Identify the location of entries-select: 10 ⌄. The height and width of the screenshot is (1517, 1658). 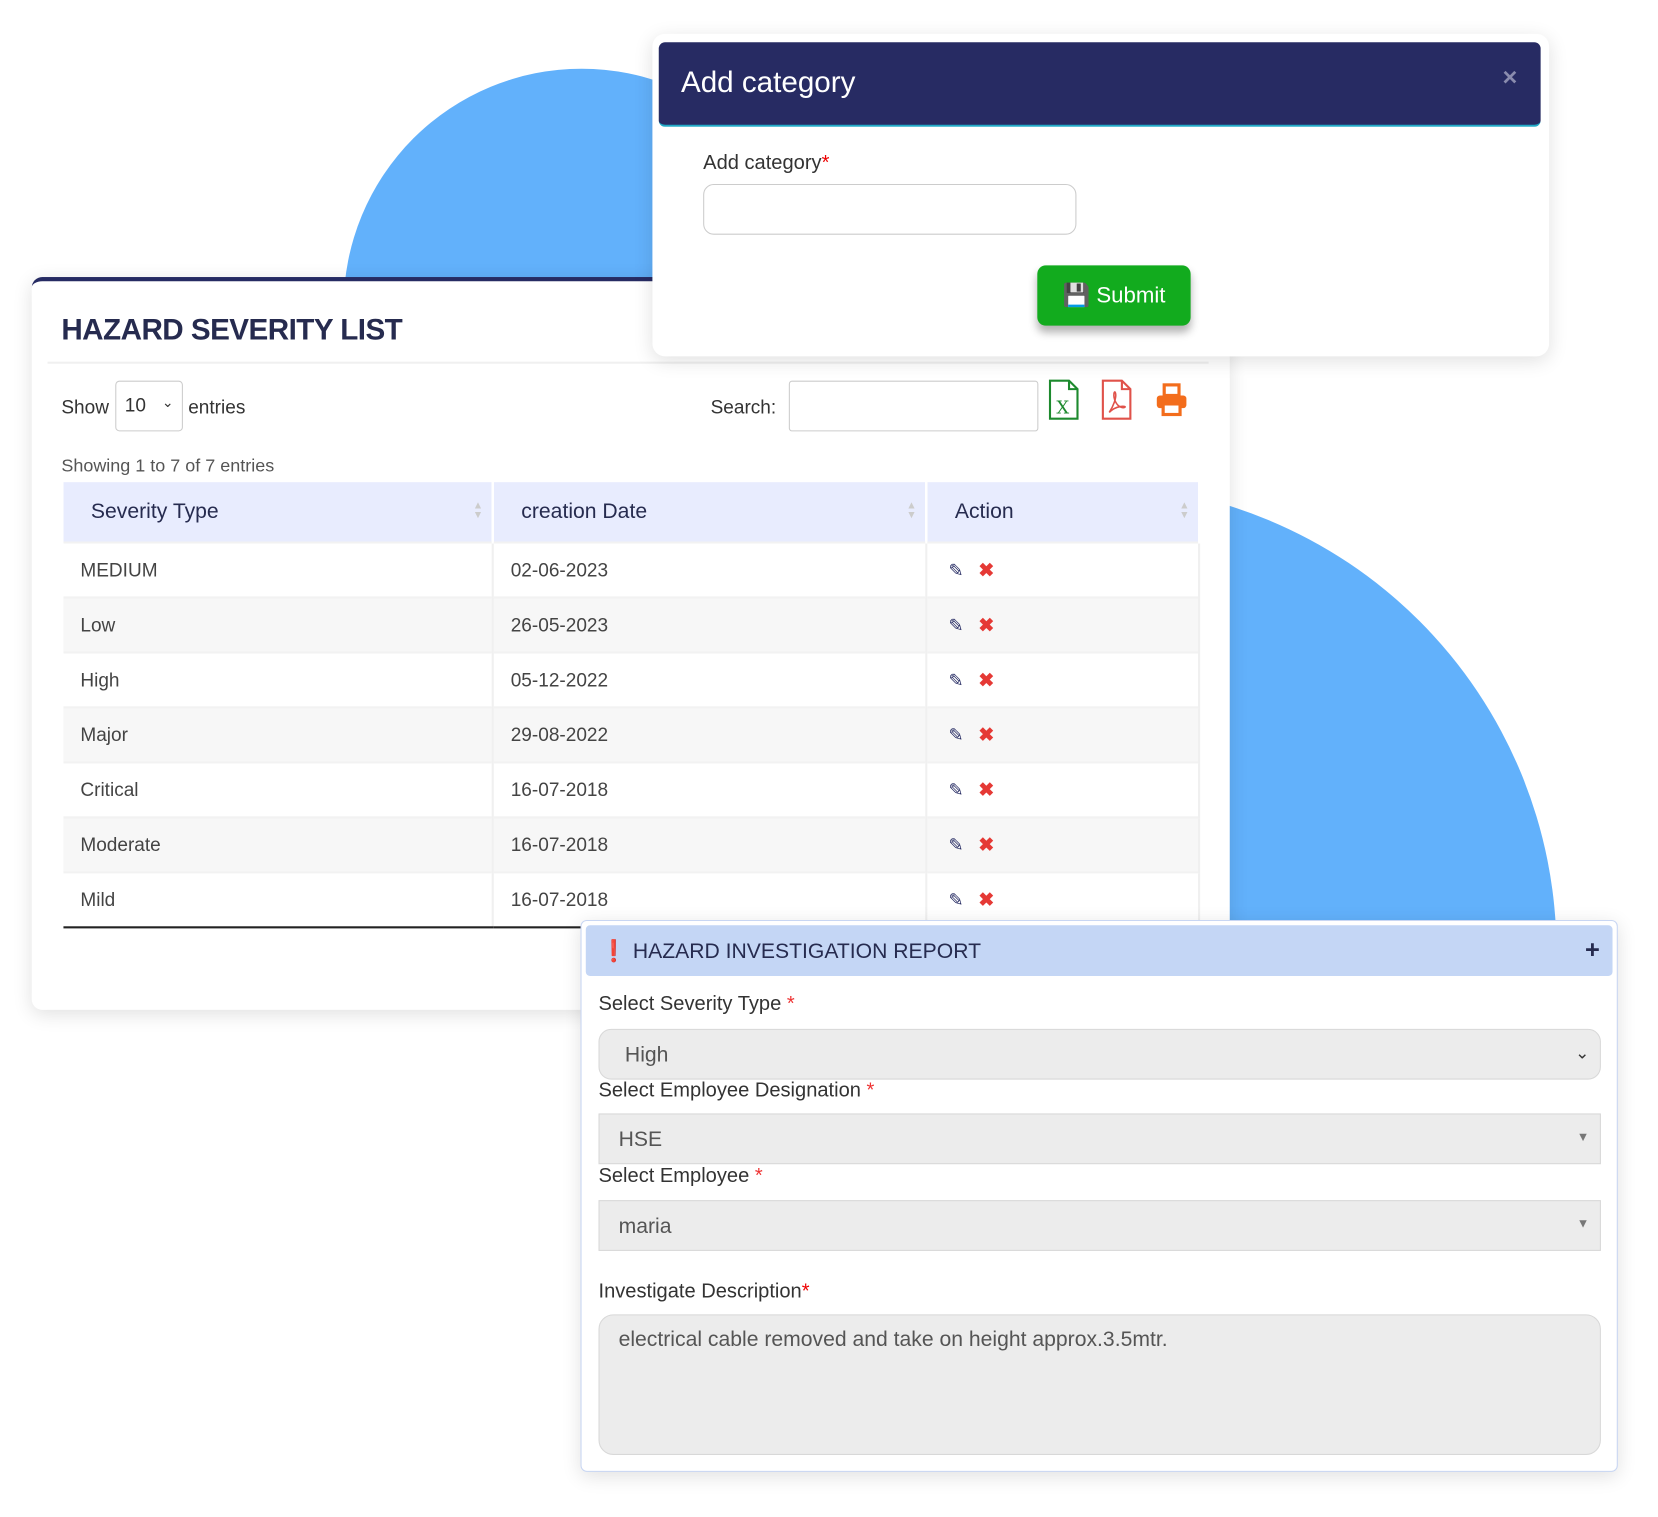
(149, 406).